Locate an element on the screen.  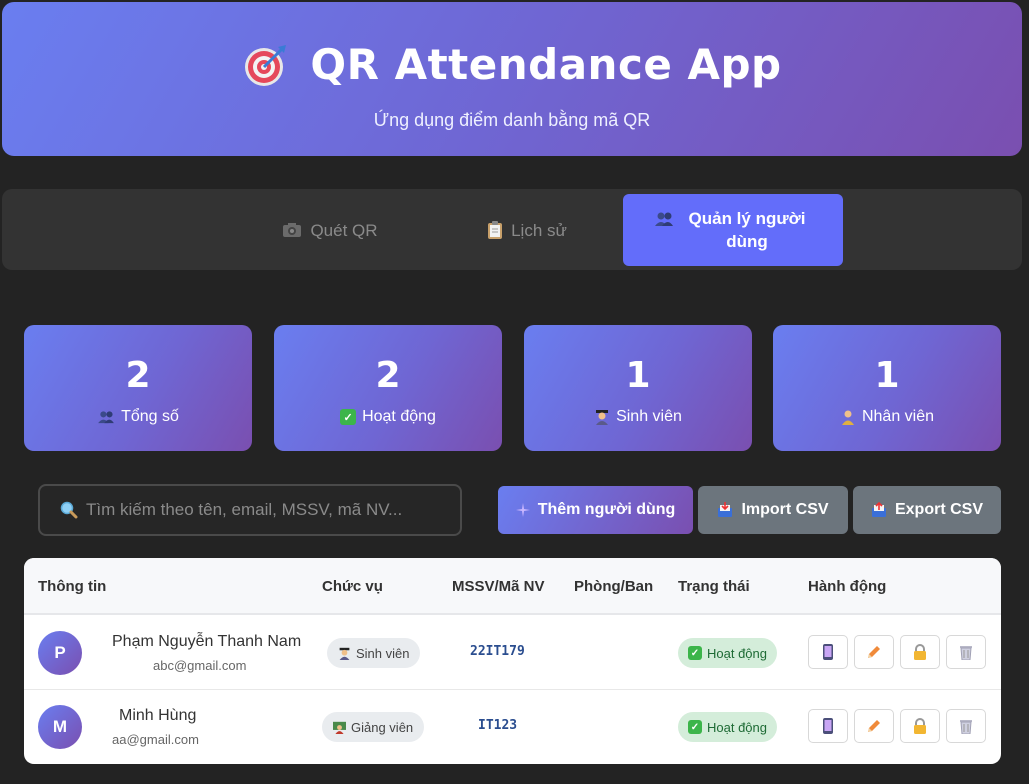
role-badge: Sinh viên is located at coordinates (374, 653).